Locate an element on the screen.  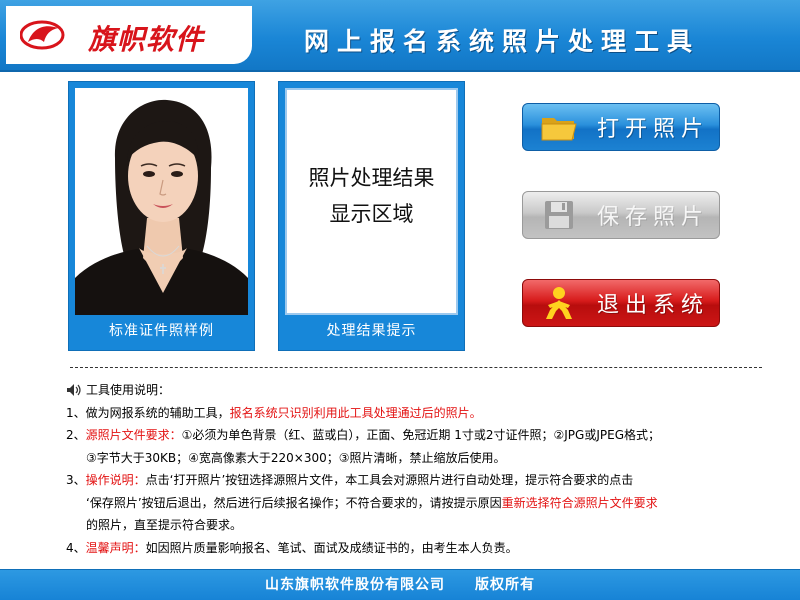
app-title: 网上报名系统照片处理工具 is located at coordinates (502, 41).